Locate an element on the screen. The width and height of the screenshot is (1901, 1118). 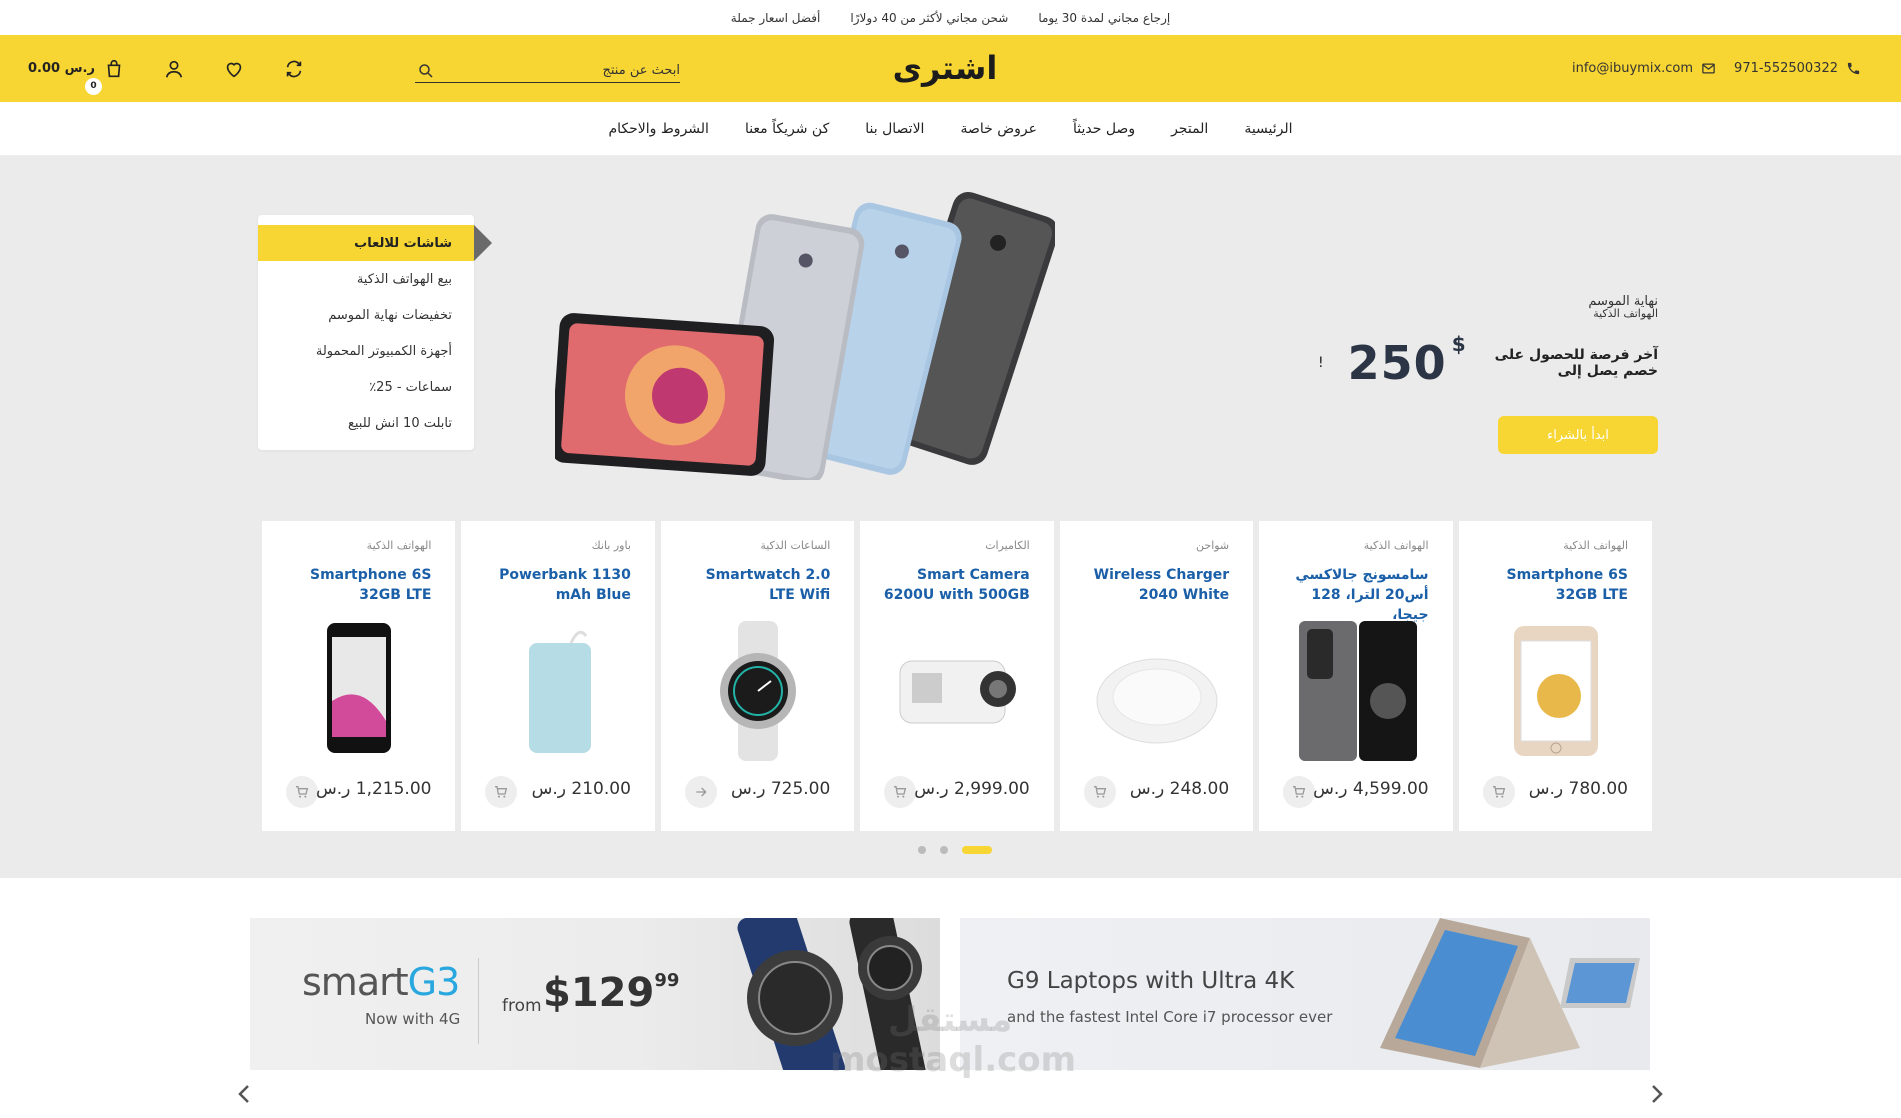
cart-button: 0.00 ر.س 0 is located at coordinates (76, 76).